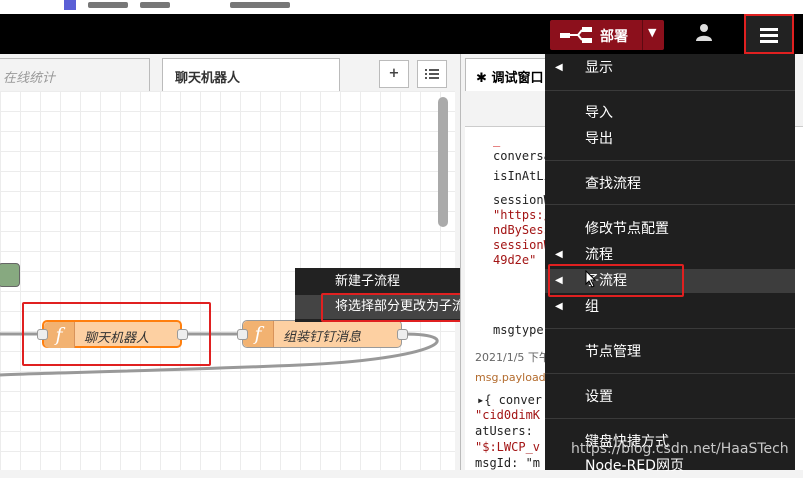 The width and height of the screenshot is (803, 478). Describe the element at coordinates (322, 337) in the screenshot. I see `node-label: 组装钉钉消息` at that location.